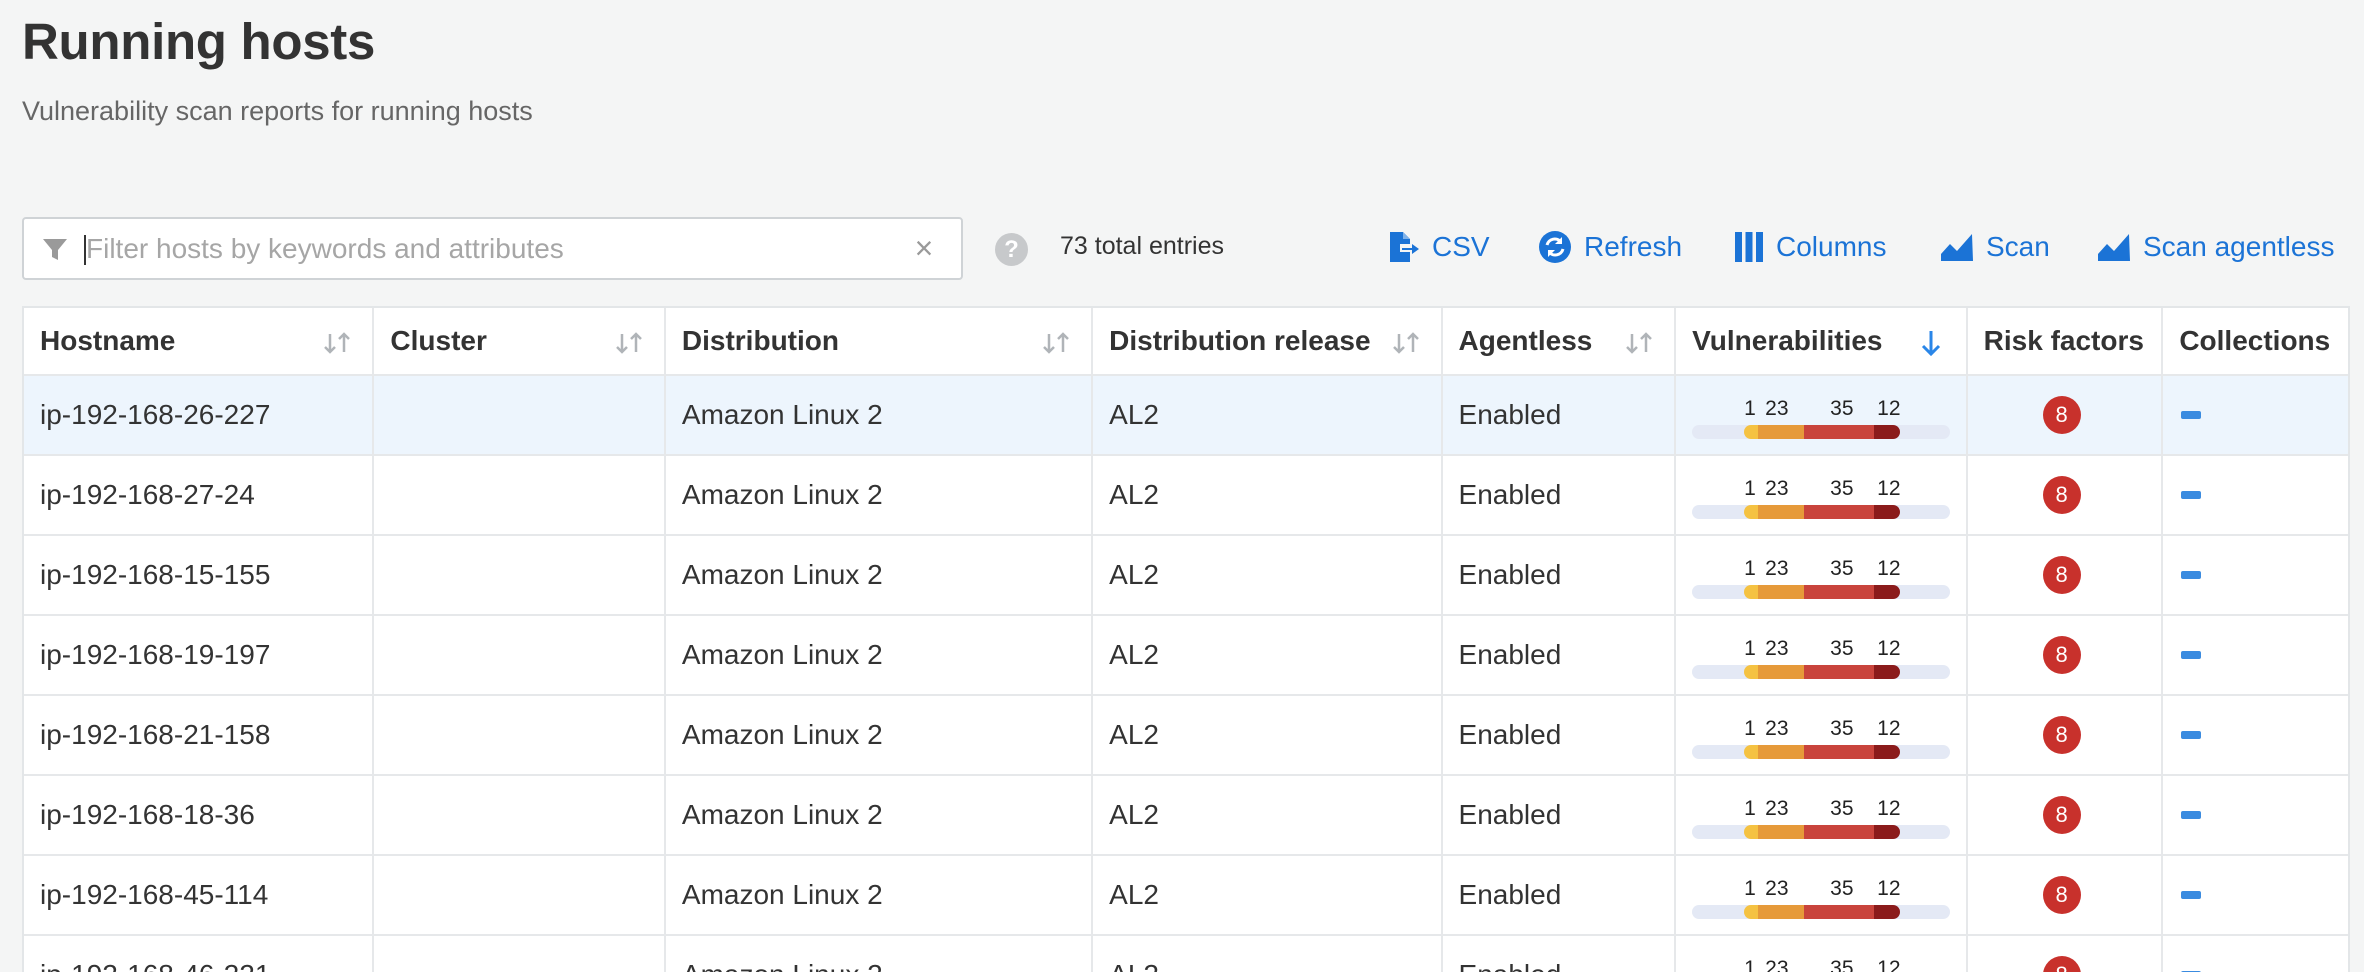 The image size is (2364, 972). What do you see at coordinates (1931, 343) in the screenshot?
I see `sort-descending-icon` at bounding box center [1931, 343].